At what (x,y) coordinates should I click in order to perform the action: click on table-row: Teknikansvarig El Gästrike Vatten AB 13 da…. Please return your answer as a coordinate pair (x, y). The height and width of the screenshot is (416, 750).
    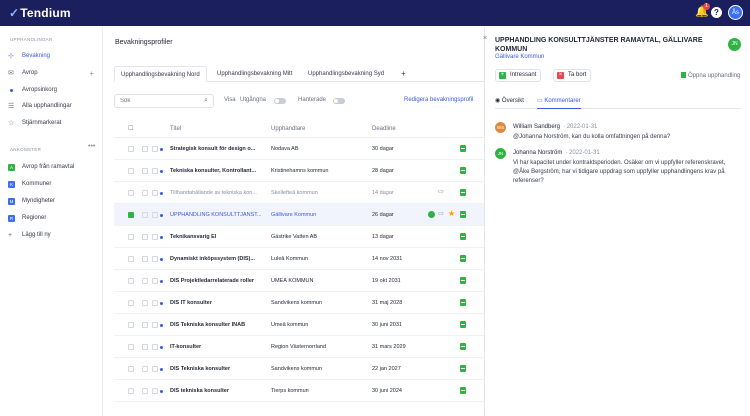
    Looking at the image, I should click on (299, 237).